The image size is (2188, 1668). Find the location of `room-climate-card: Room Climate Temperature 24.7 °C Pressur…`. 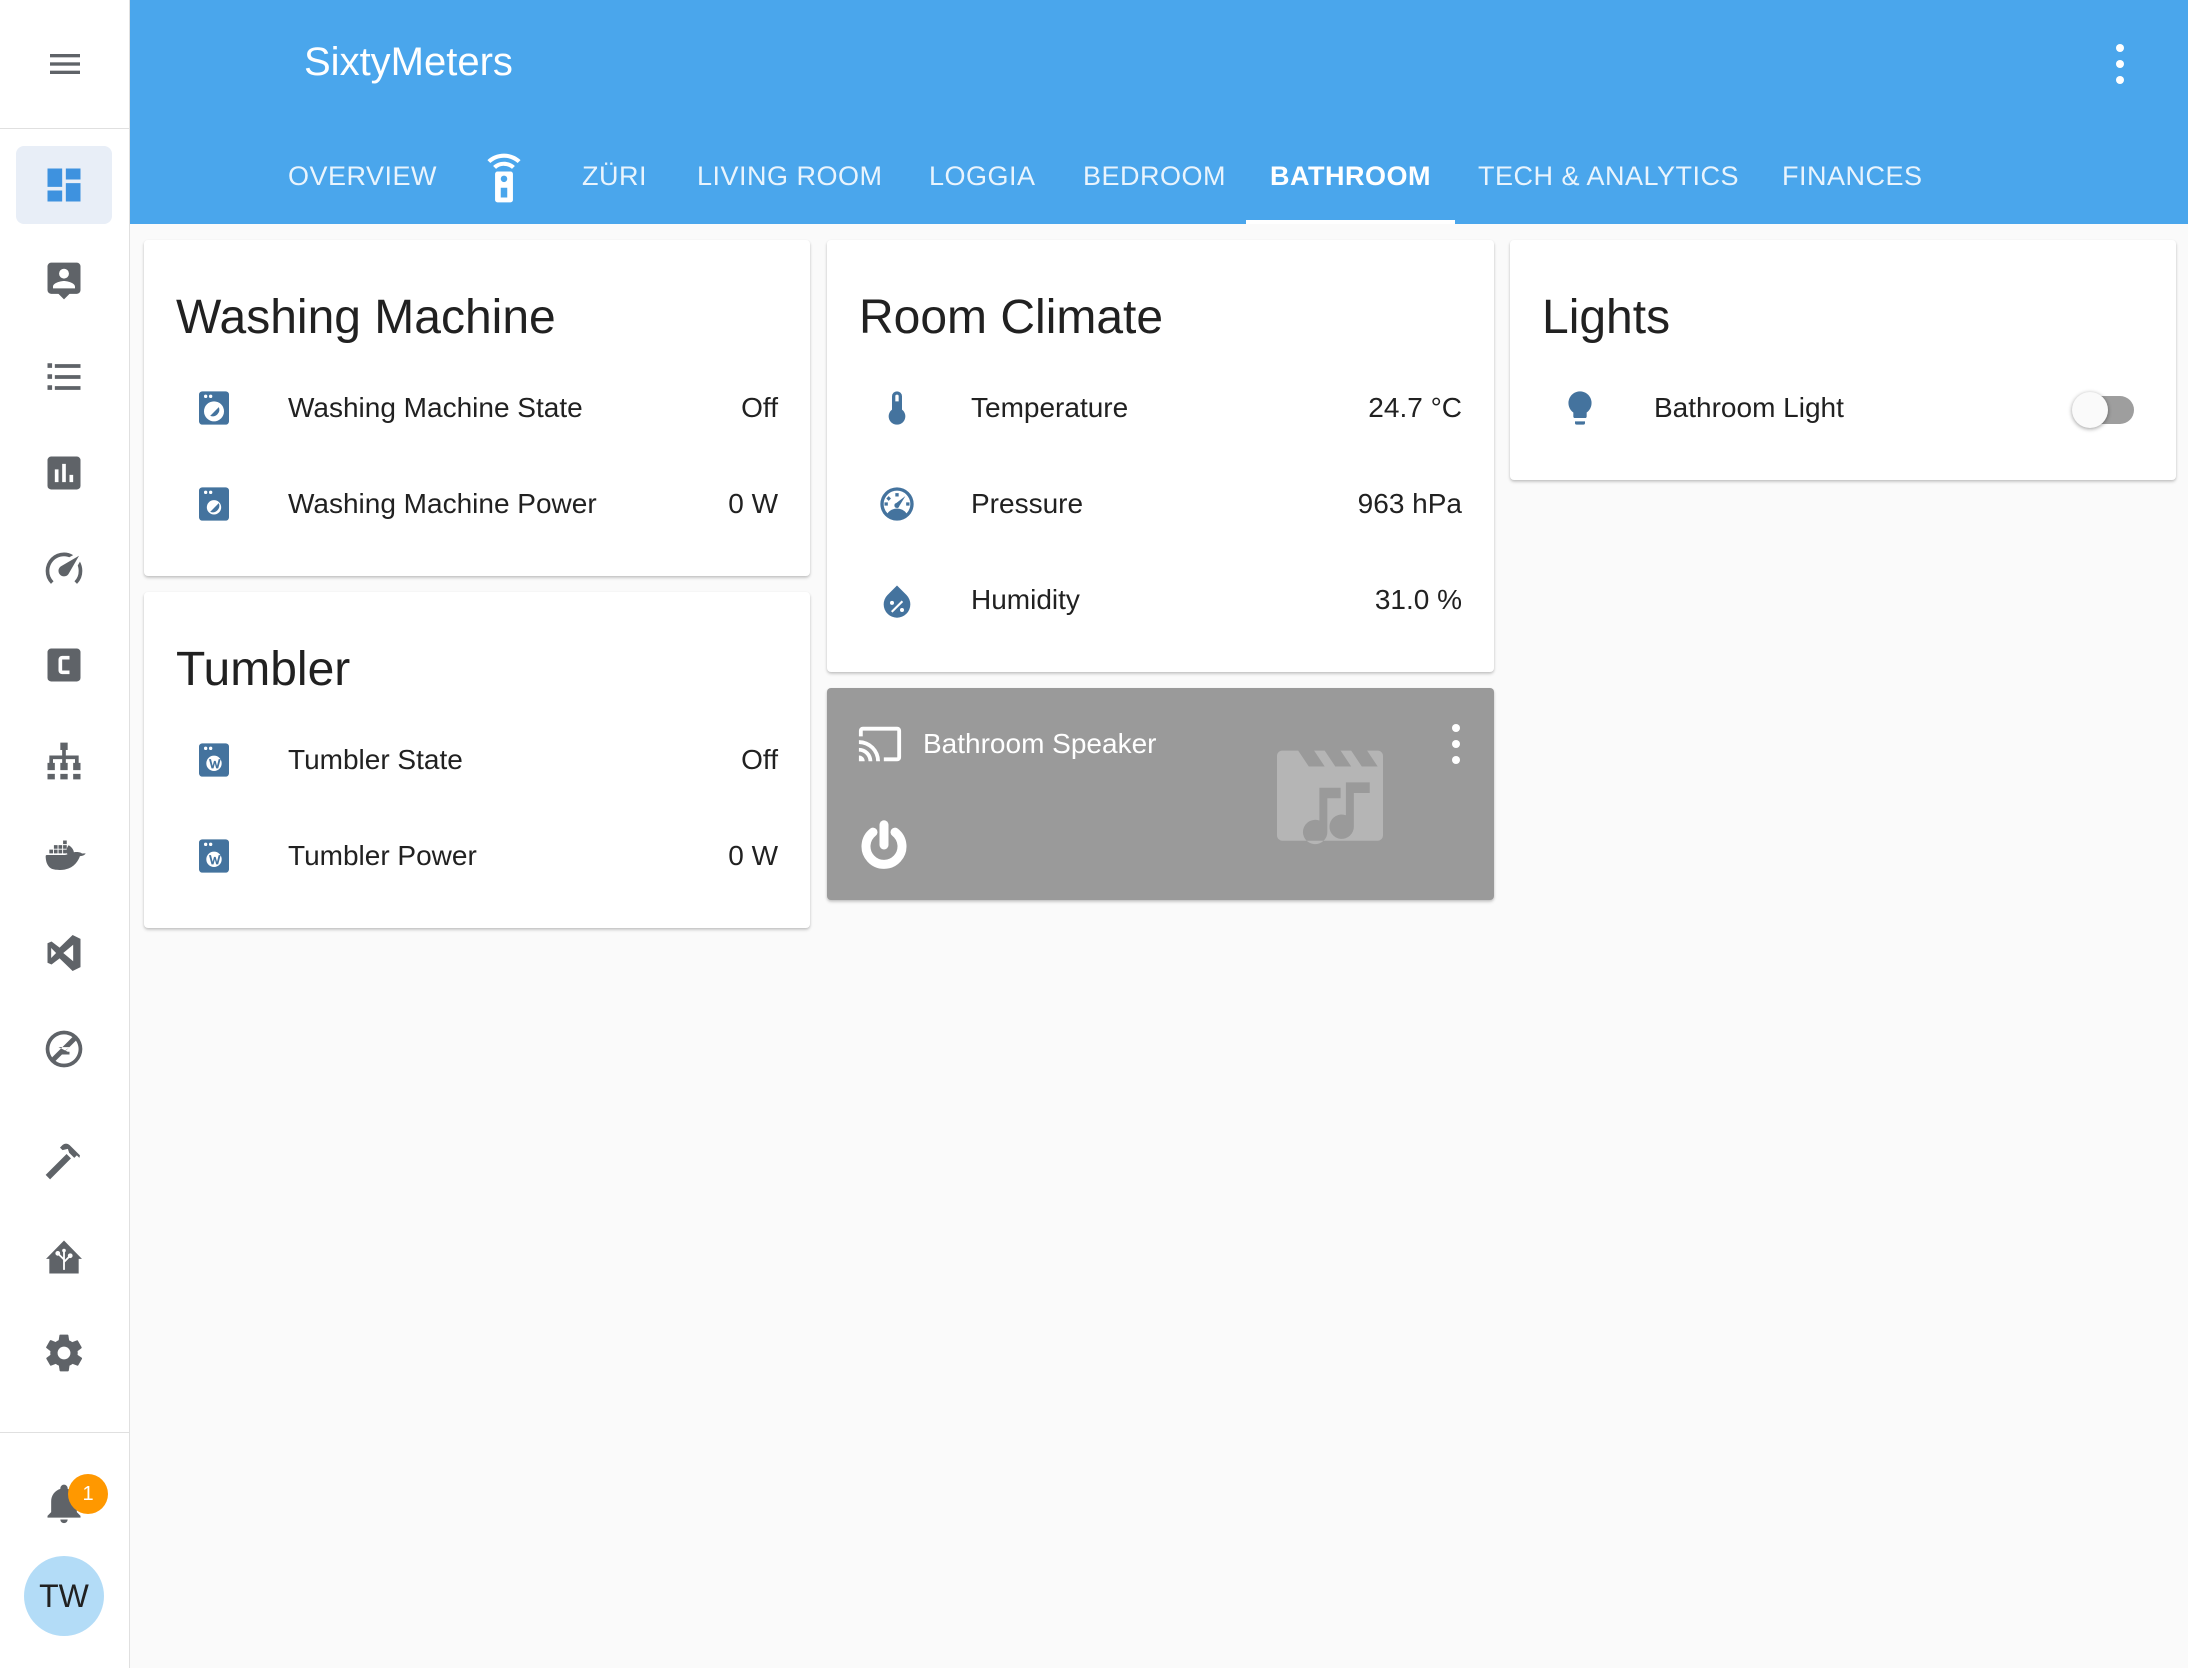

room-climate-card: Room Climate Temperature 24.7 °C Pressur… is located at coordinates (1160, 456).